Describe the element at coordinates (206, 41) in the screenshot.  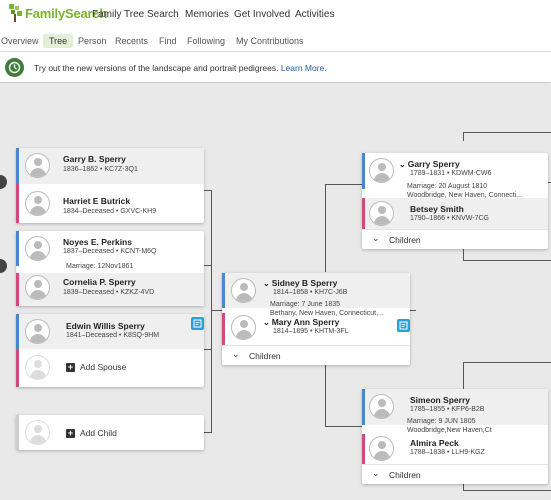
I see `tab-following: Following` at that location.